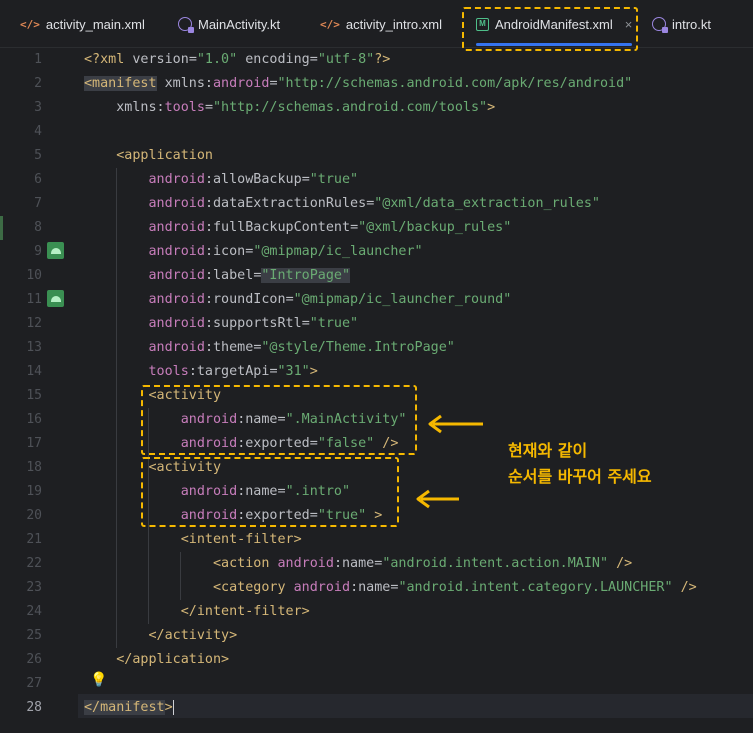  I want to click on tab-activity-intro-xml: </> activity_intro.xml, so click(381, 24).